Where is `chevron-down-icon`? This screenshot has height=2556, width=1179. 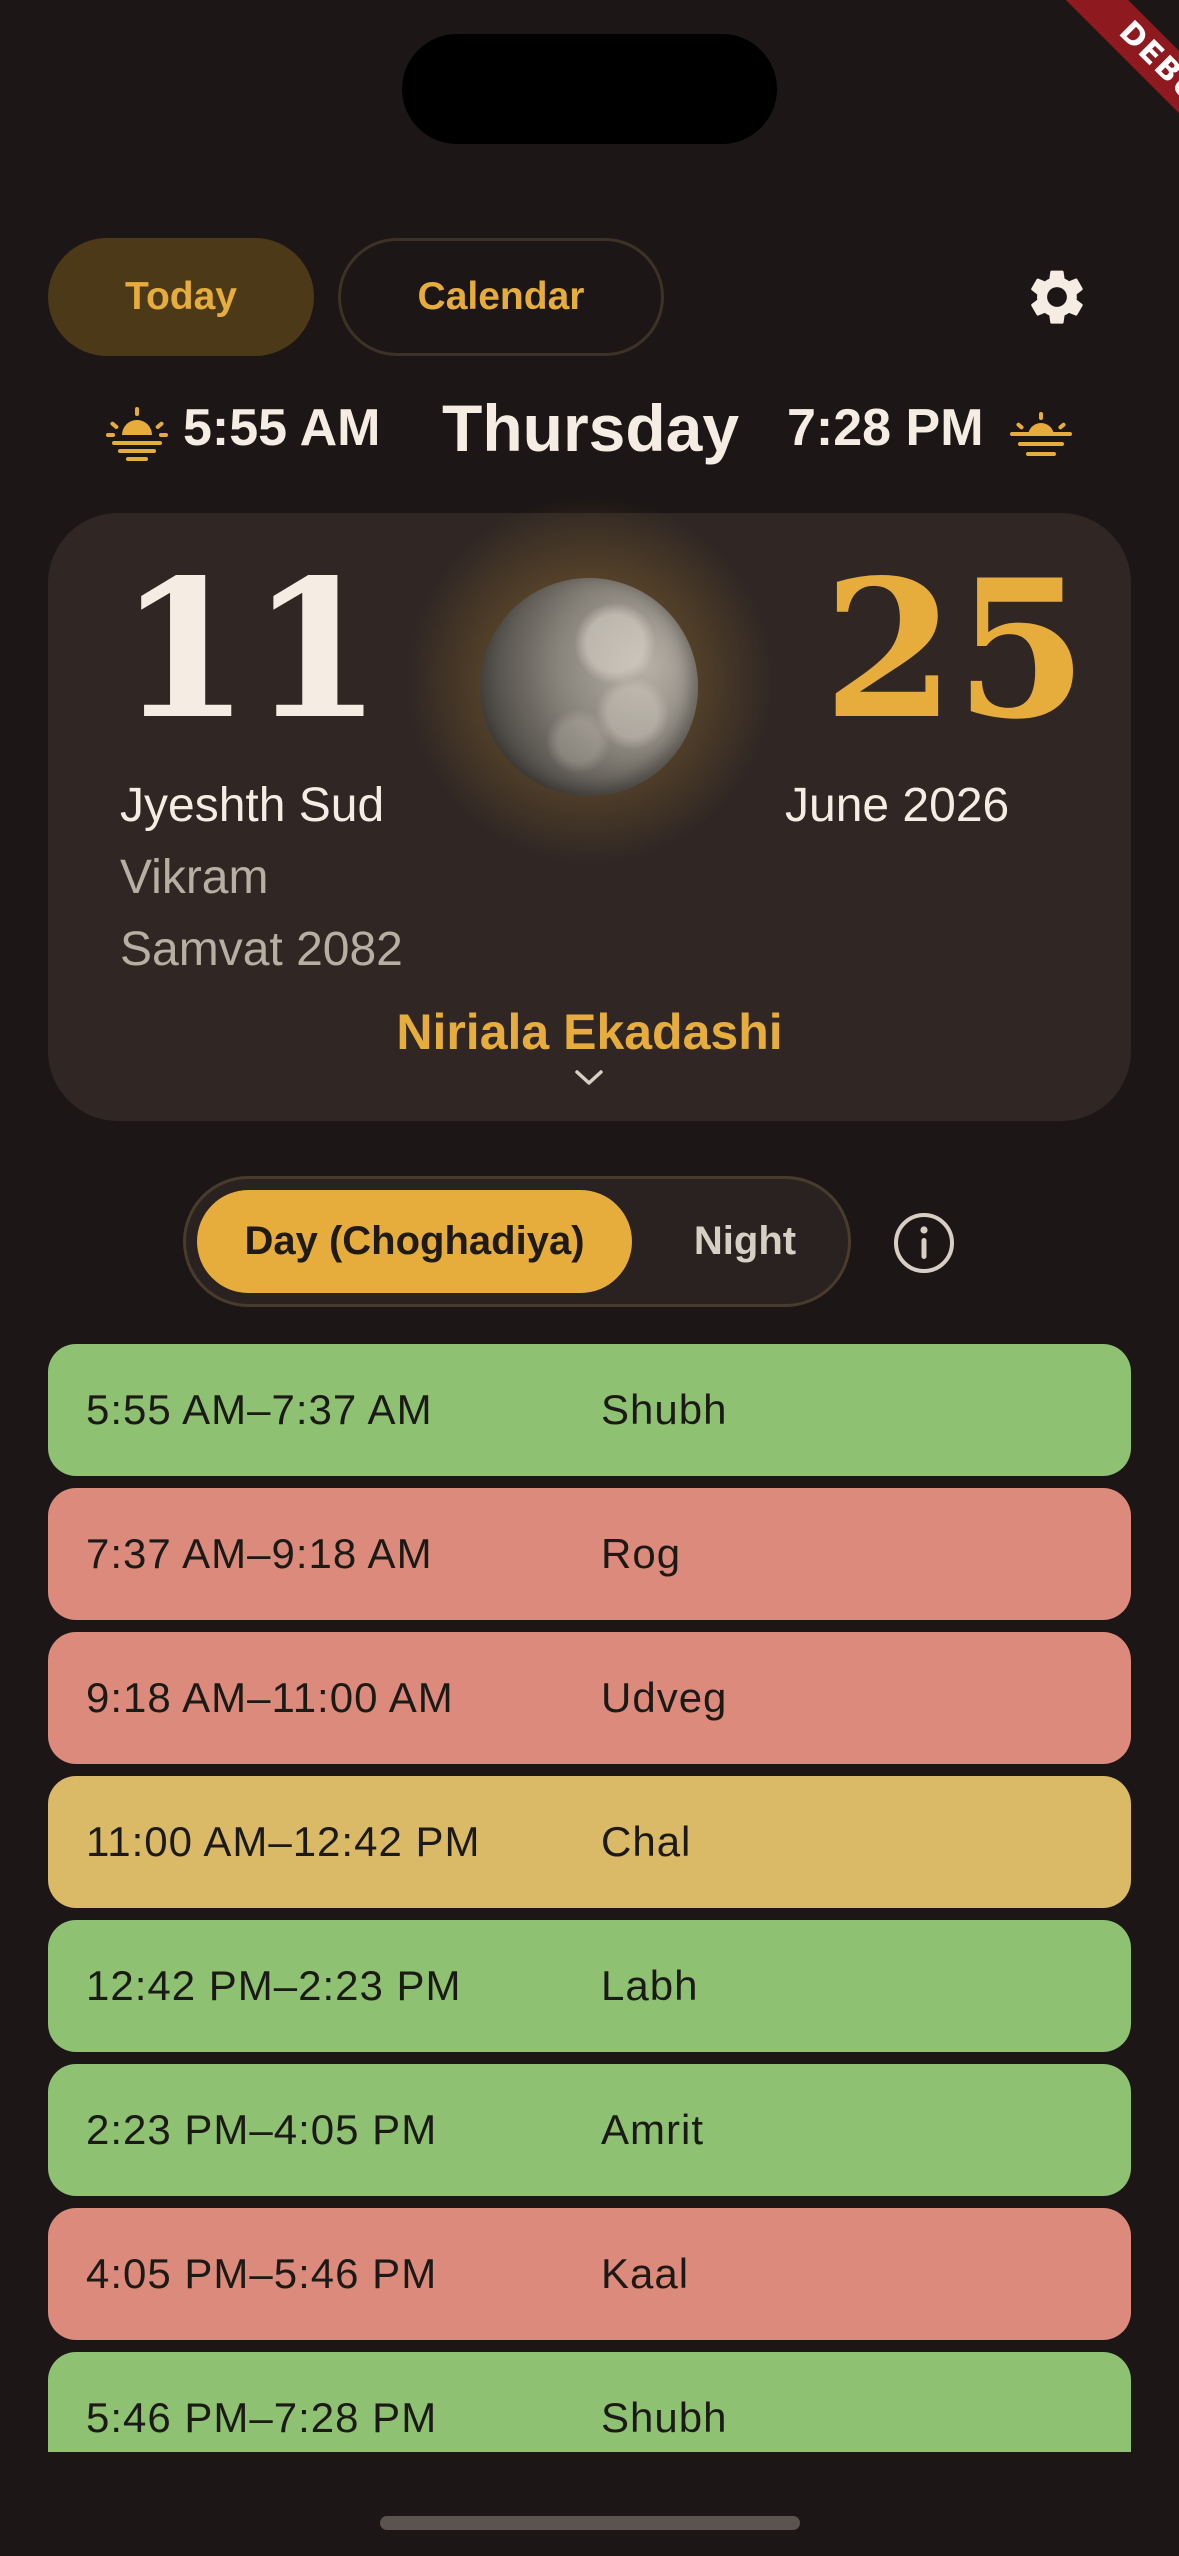
chevron-down-icon is located at coordinates (589, 1078).